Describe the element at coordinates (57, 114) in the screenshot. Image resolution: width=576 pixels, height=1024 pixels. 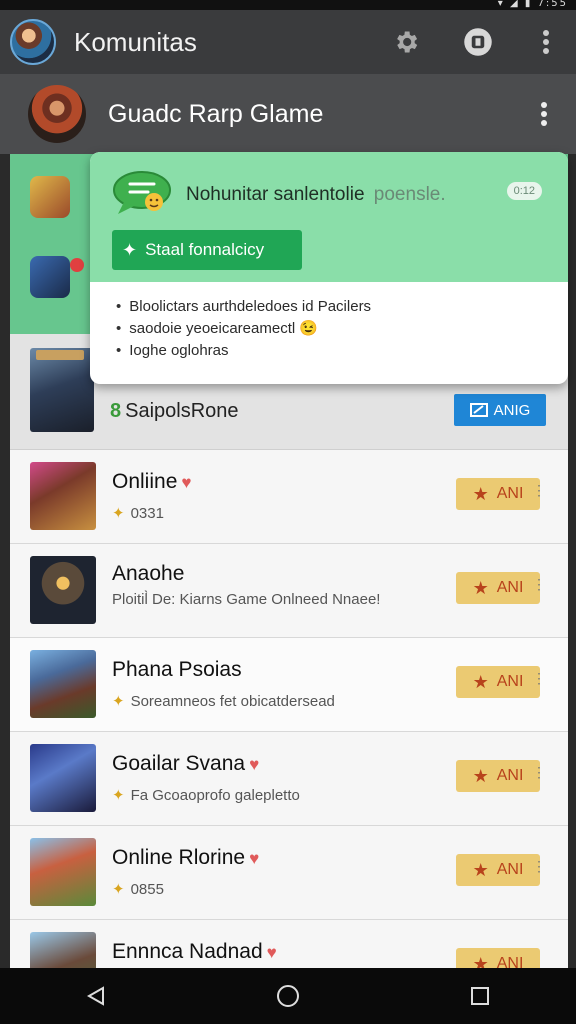
I see `community-avatar` at that location.